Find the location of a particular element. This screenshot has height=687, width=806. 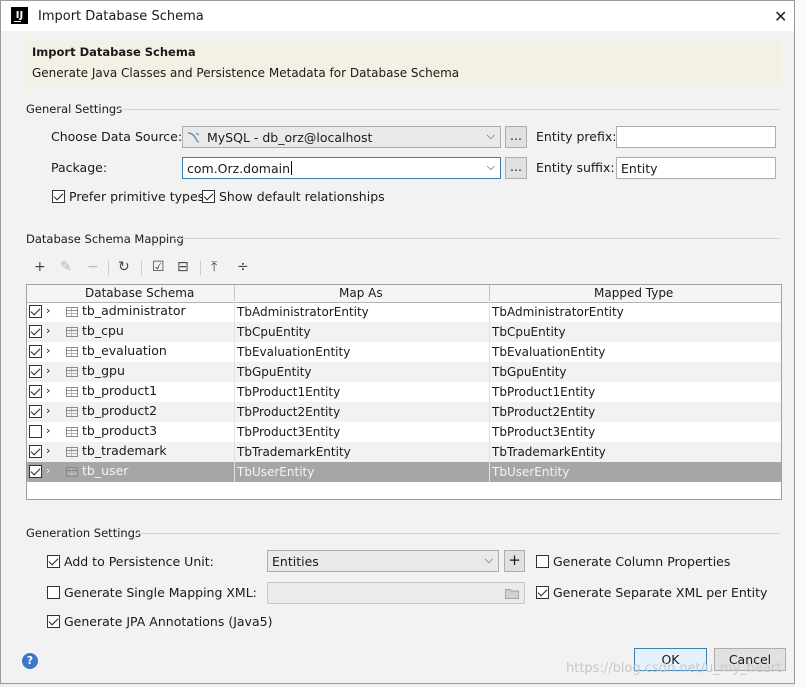

map-as-cell: TbEvaluationEntity is located at coordinates (293, 352).